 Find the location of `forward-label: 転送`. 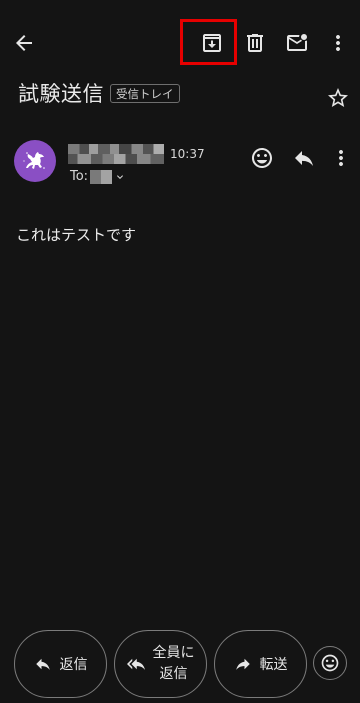

forward-label: 転送 is located at coordinates (273, 665).